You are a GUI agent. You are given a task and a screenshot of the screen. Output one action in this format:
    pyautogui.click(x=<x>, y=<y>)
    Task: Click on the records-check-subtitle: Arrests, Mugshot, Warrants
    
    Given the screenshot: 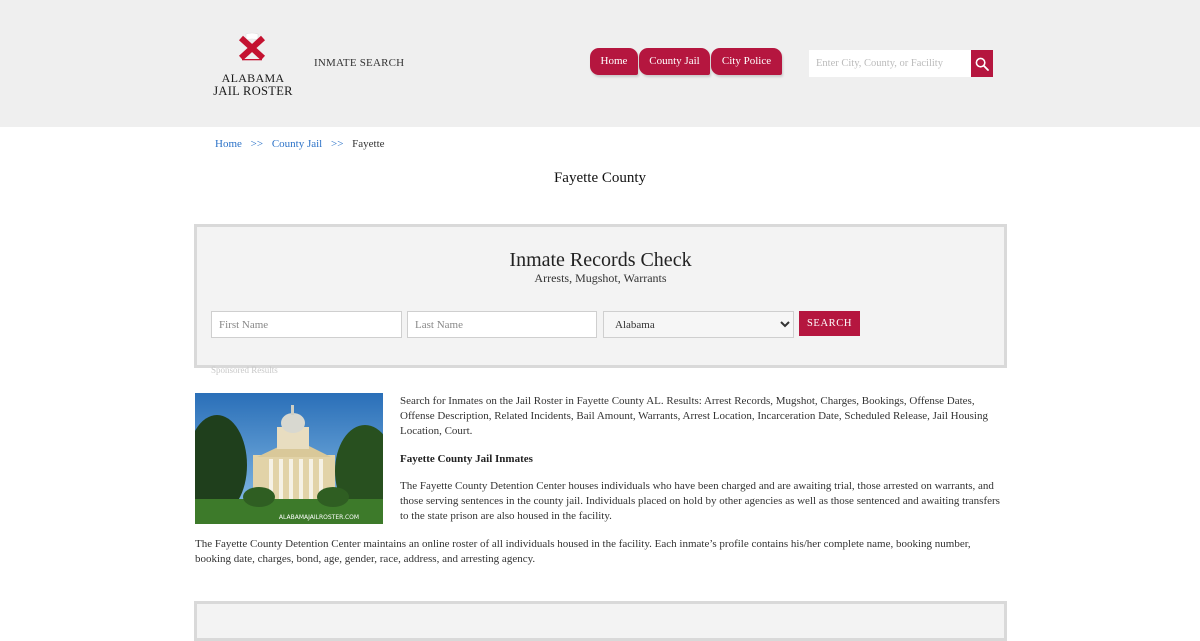 What is the action you would take?
    pyautogui.click(x=600, y=278)
    